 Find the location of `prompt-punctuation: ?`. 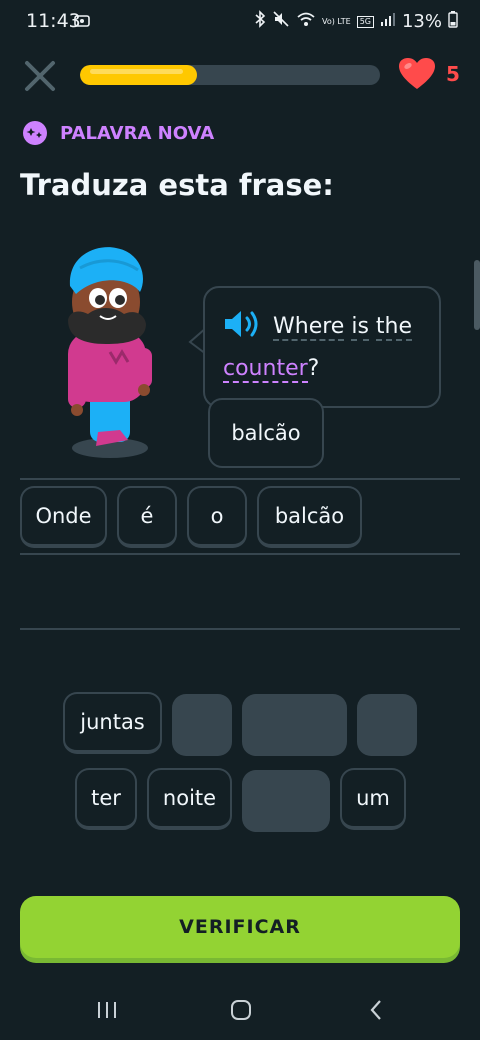

prompt-punctuation: ? is located at coordinates (313, 368).